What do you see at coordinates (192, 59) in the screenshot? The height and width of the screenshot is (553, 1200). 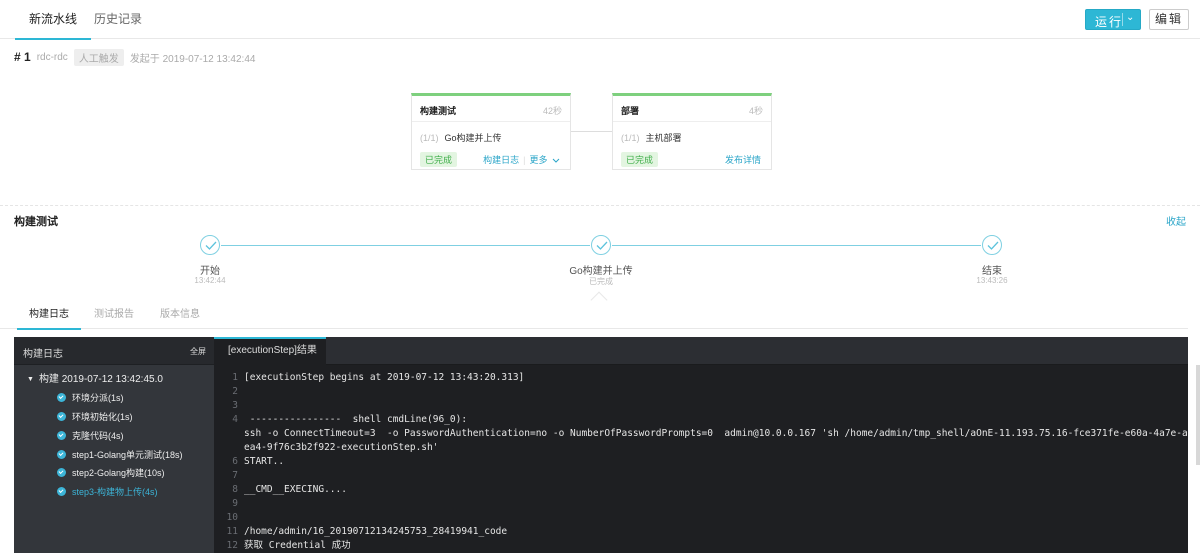 I see `build-start-time: 发起于 2019-07-12 13:42:44` at bounding box center [192, 59].